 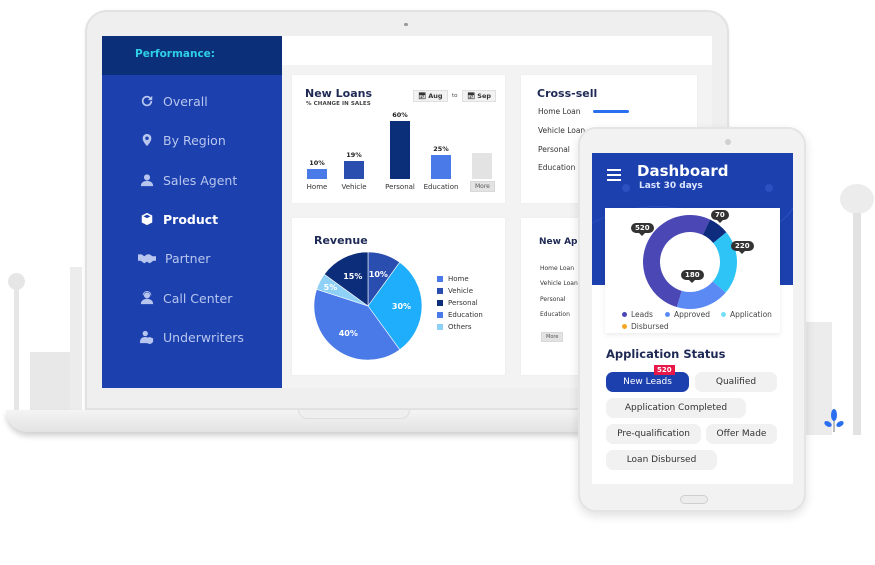 What do you see at coordinates (317, 174) in the screenshot?
I see `bar-home` at bounding box center [317, 174].